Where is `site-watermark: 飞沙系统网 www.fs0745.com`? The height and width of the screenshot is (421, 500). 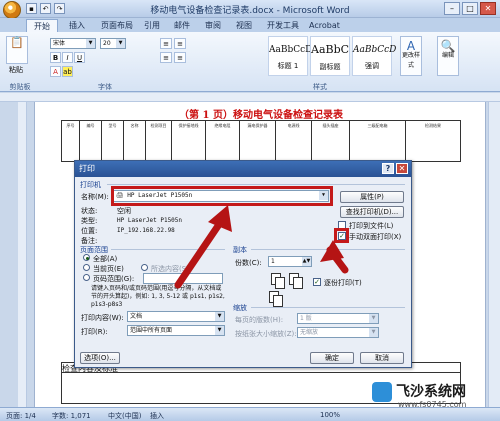 site-watermark: 飞沙系统网 www.fs0745.com is located at coordinates (432, 397).